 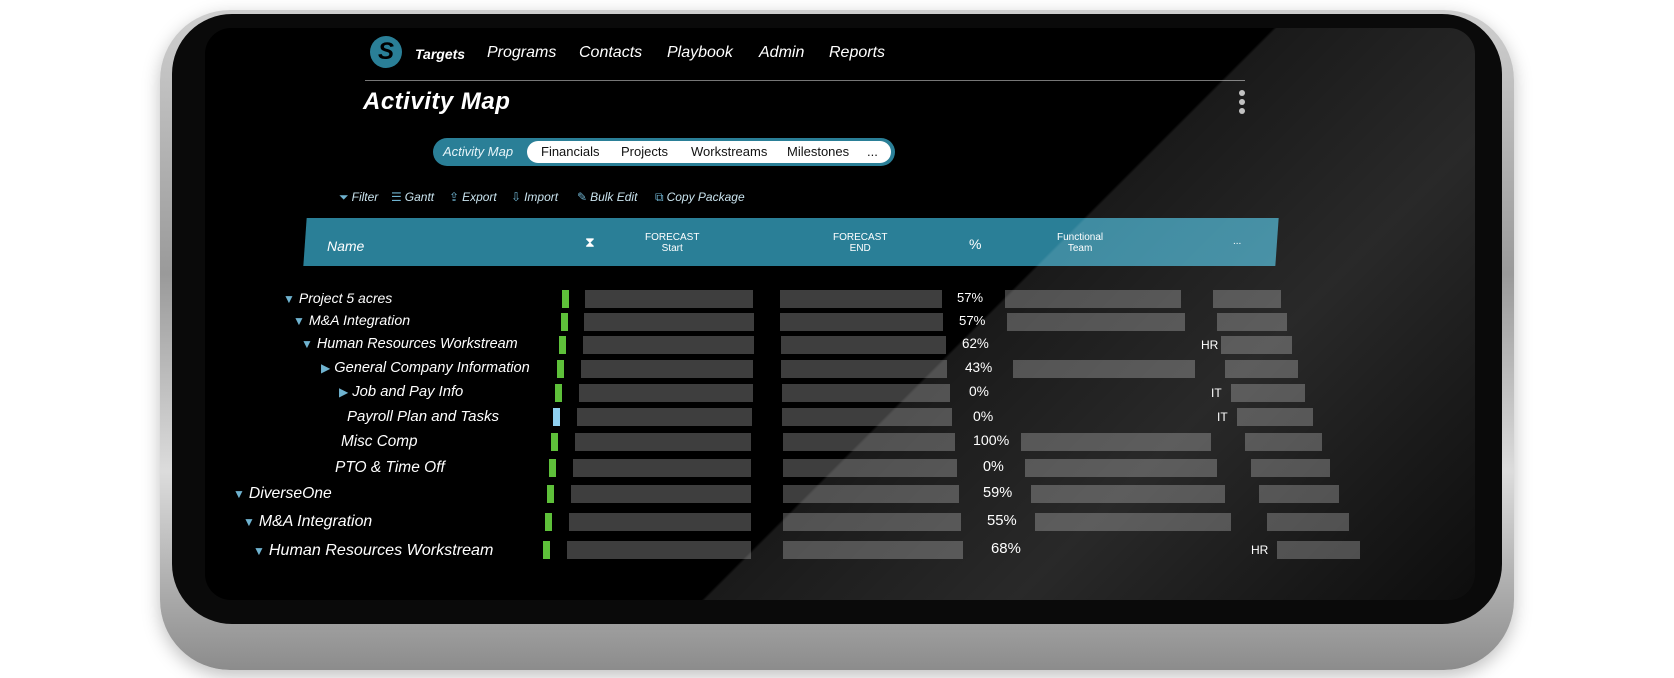 What do you see at coordinates (521, 53) in the screenshot?
I see `nav-programs: Programs` at bounding box center [521, 53].